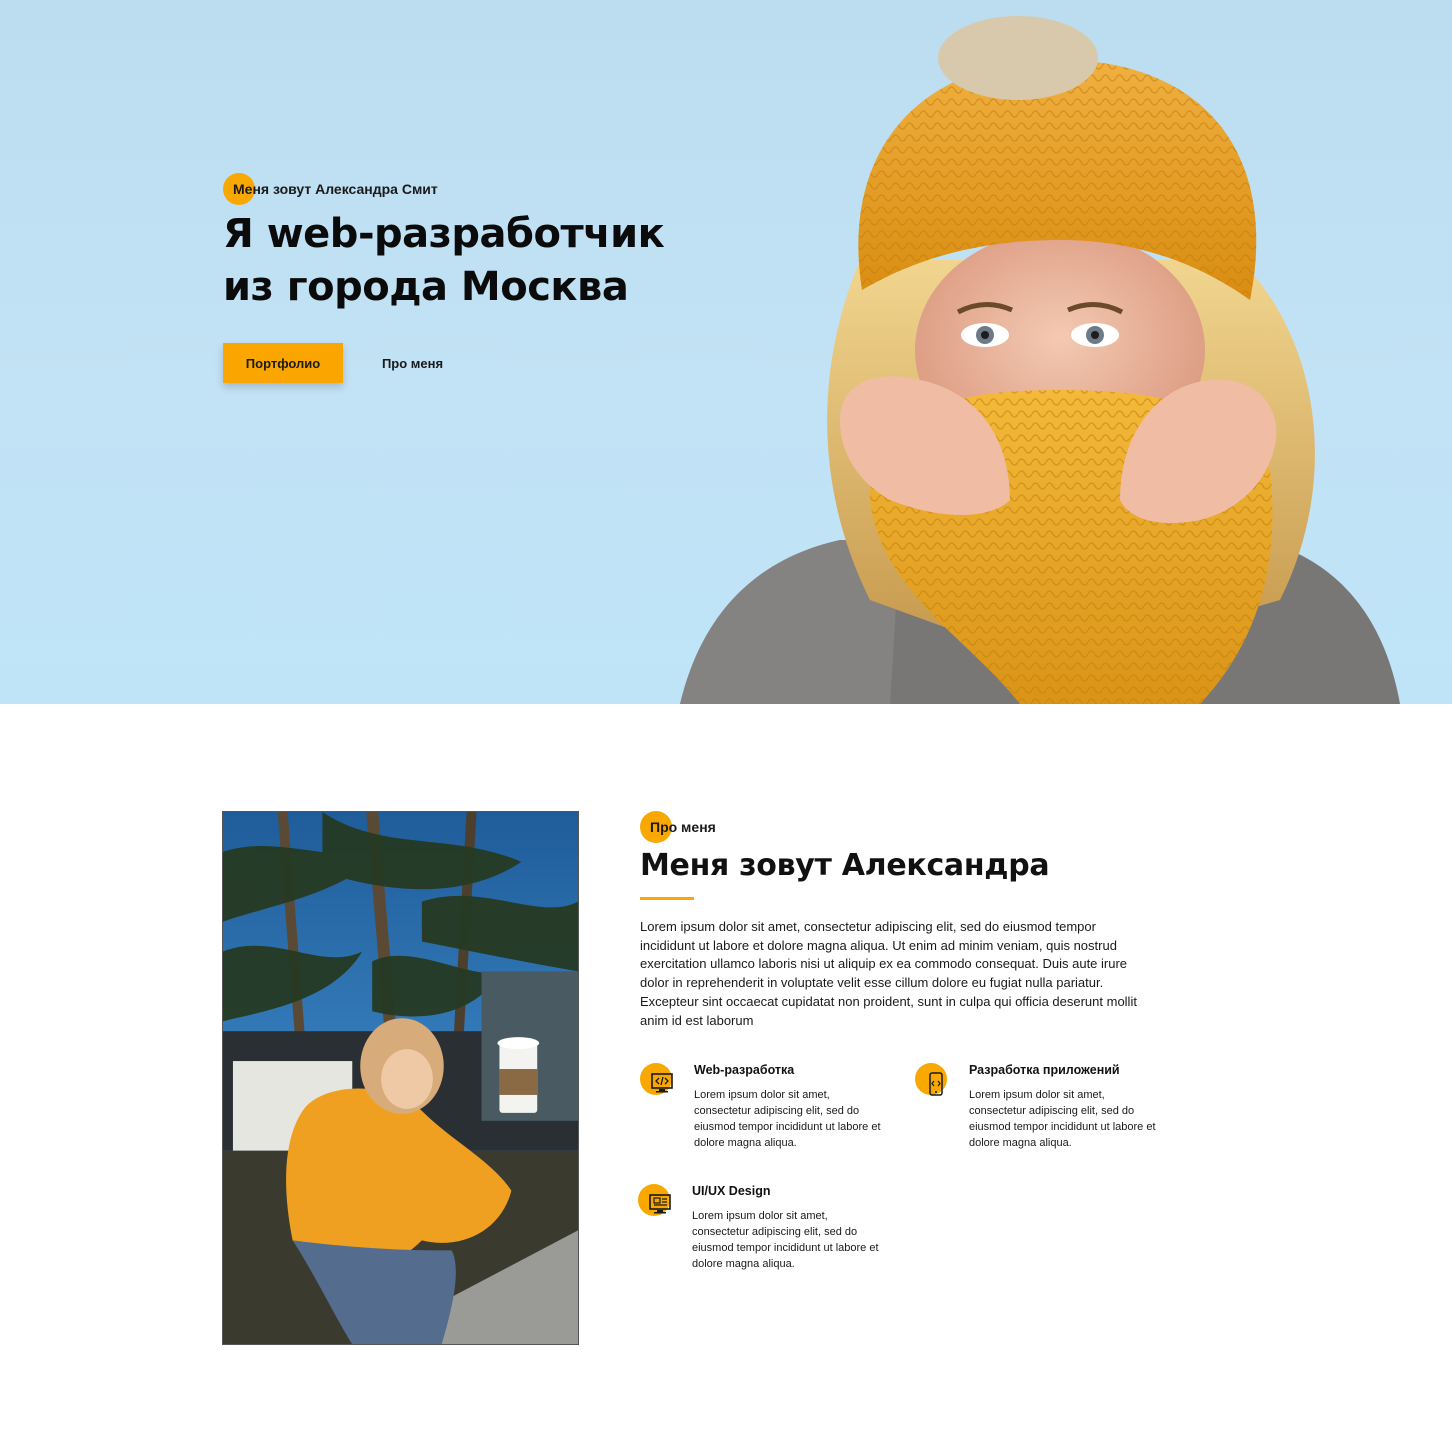  Describe the element at coordinates (400, 1078) in the screenshot. I see `about-photo-image` at that location.